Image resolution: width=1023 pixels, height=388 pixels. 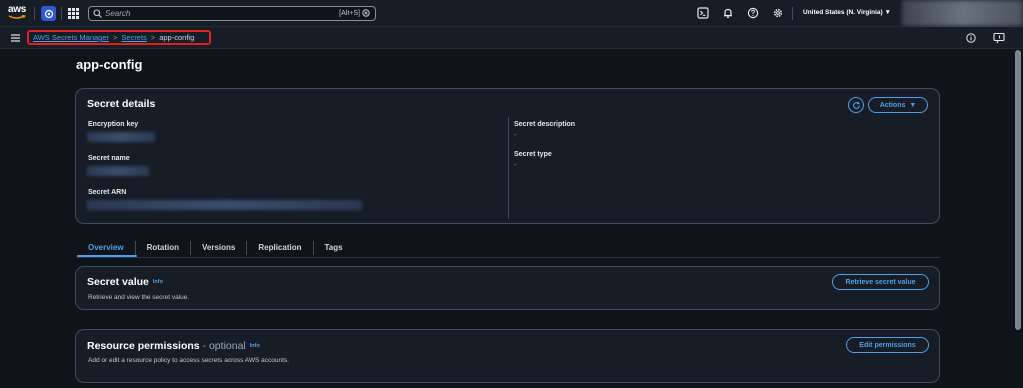 What do you see at coordinates (177, 37) in the screenshot?
I see `breadcrumb-current: app-config` at bounding box center [177, 37].